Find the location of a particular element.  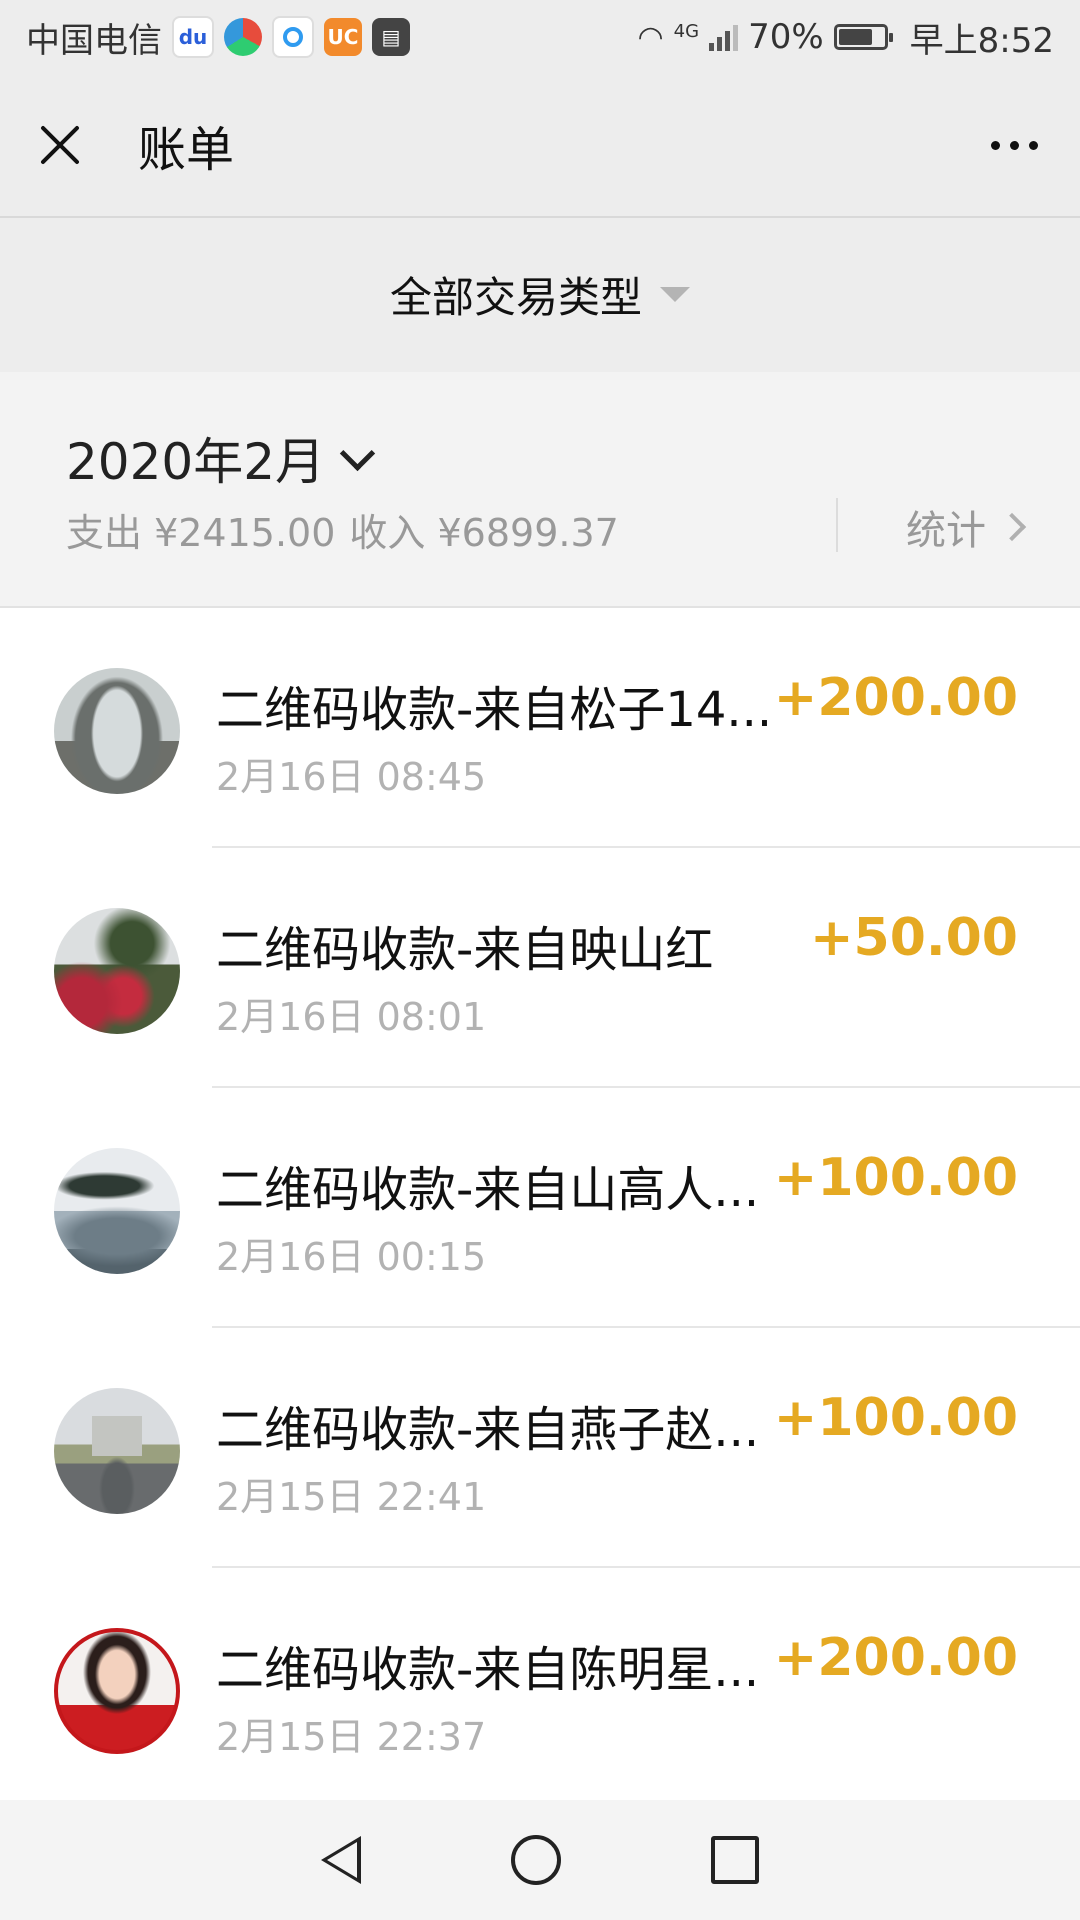

wifi-icon: ◠ is located at coordinates (650, 37).